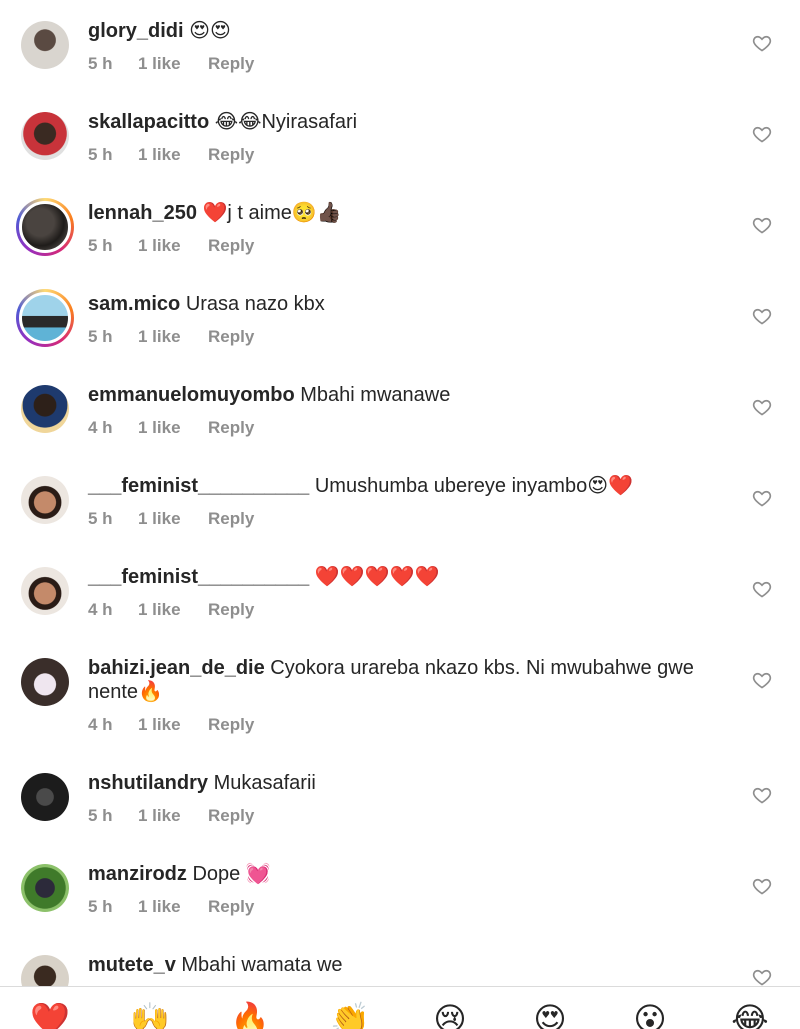 The height and width of the screenshot is (1029, 800). What do you see at coordinates (550, 1014) in the screenshot?
I see `heart-eyes-emoji-button: 😍` at bounding box center [550, 1014].